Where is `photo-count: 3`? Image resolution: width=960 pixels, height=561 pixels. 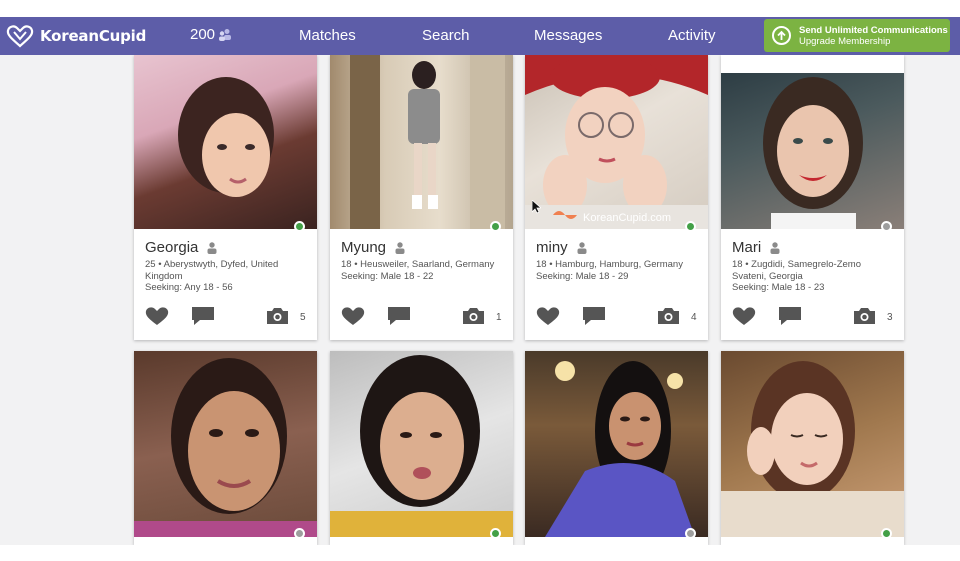 photo-count: 3 is located at coordinates (890, 317).